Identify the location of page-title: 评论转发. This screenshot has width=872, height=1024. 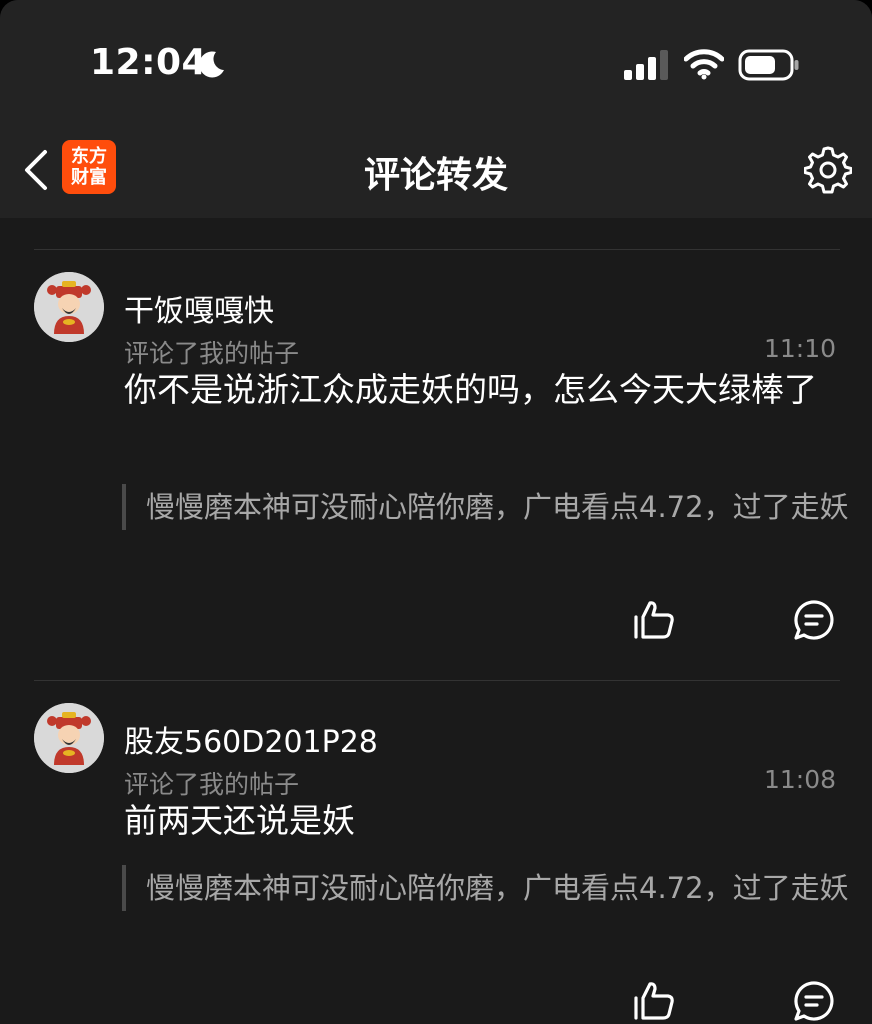
(435, 175).